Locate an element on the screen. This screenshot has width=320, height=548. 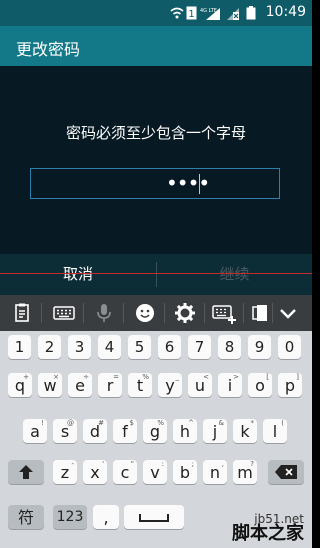
key-f: f $ is located at coordinates (125, 431).